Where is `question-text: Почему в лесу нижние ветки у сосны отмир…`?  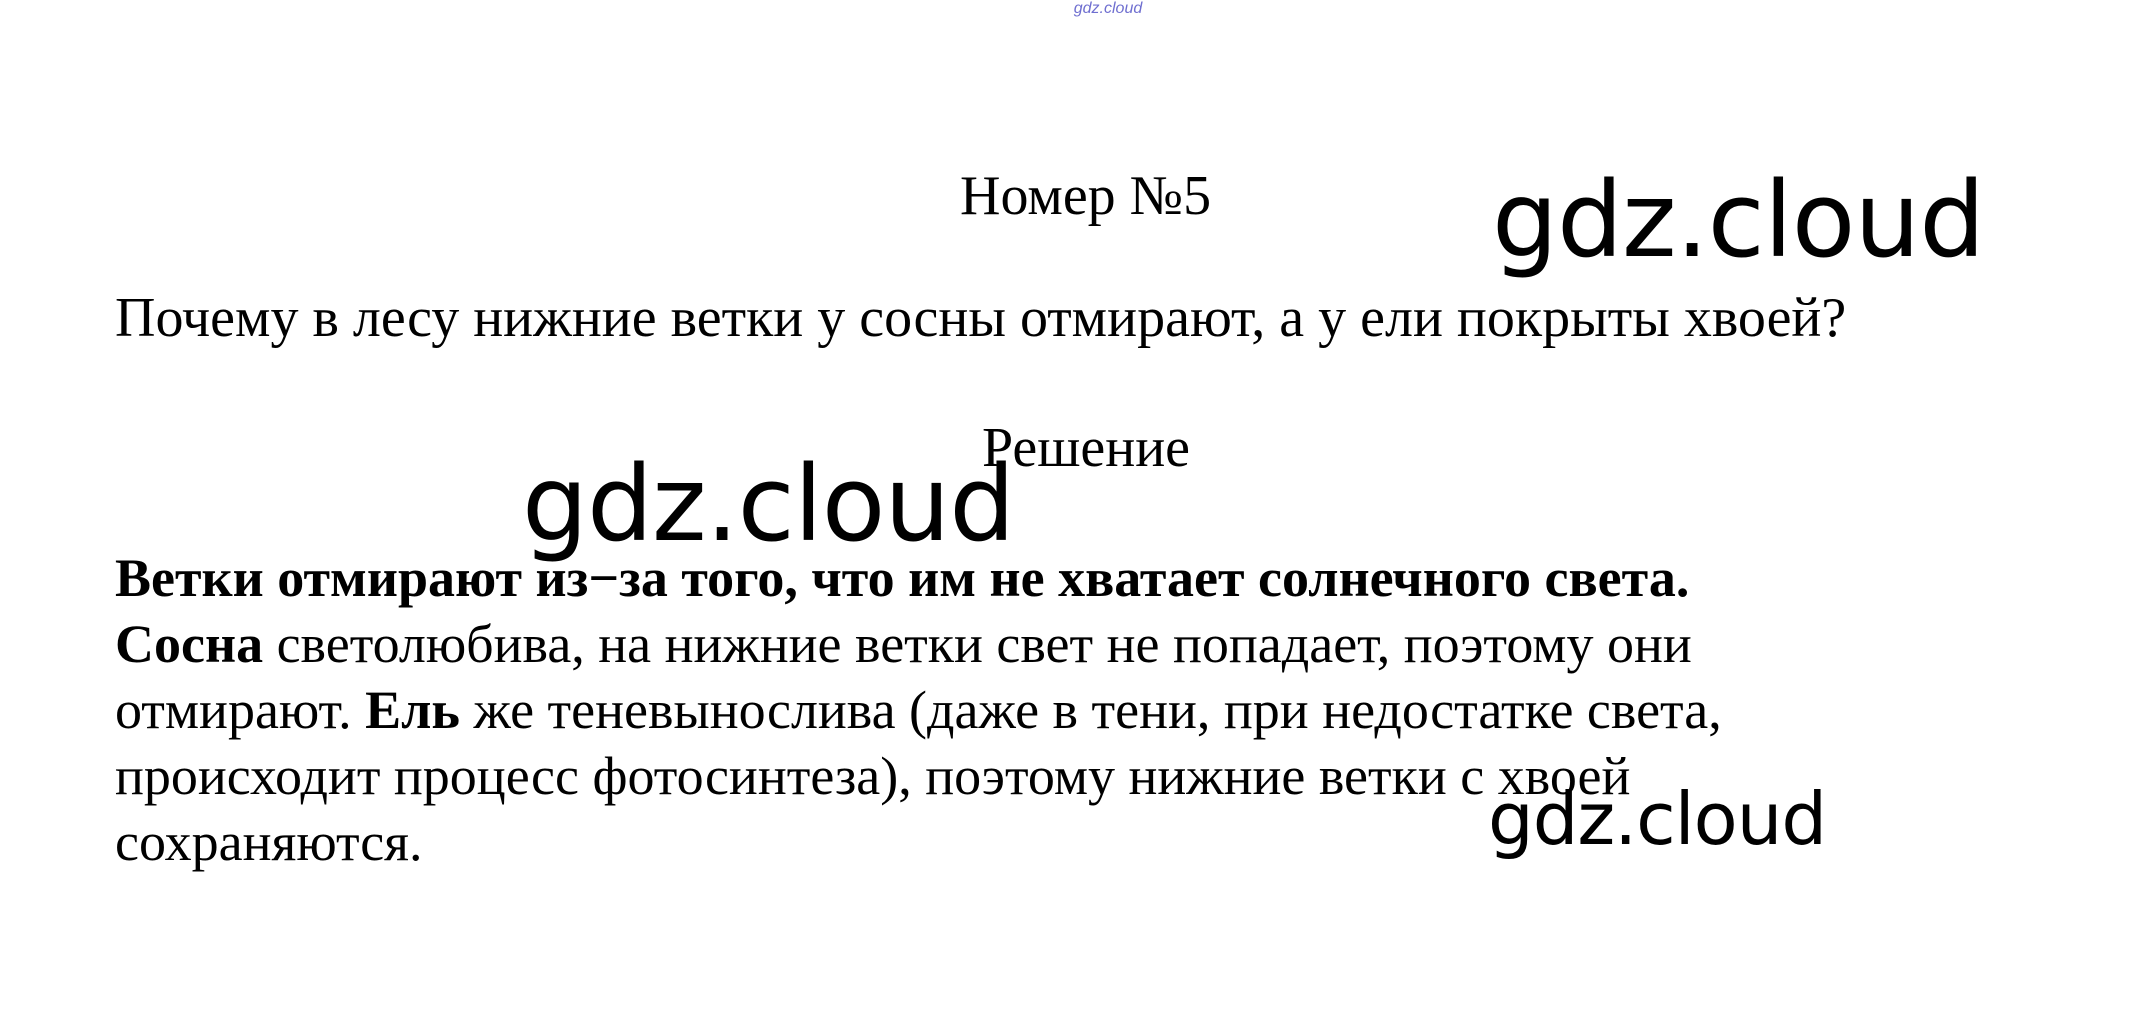 question-text: Почему в лесу нижние ветки у сосны отмир… is located at coordinates (981, 318).